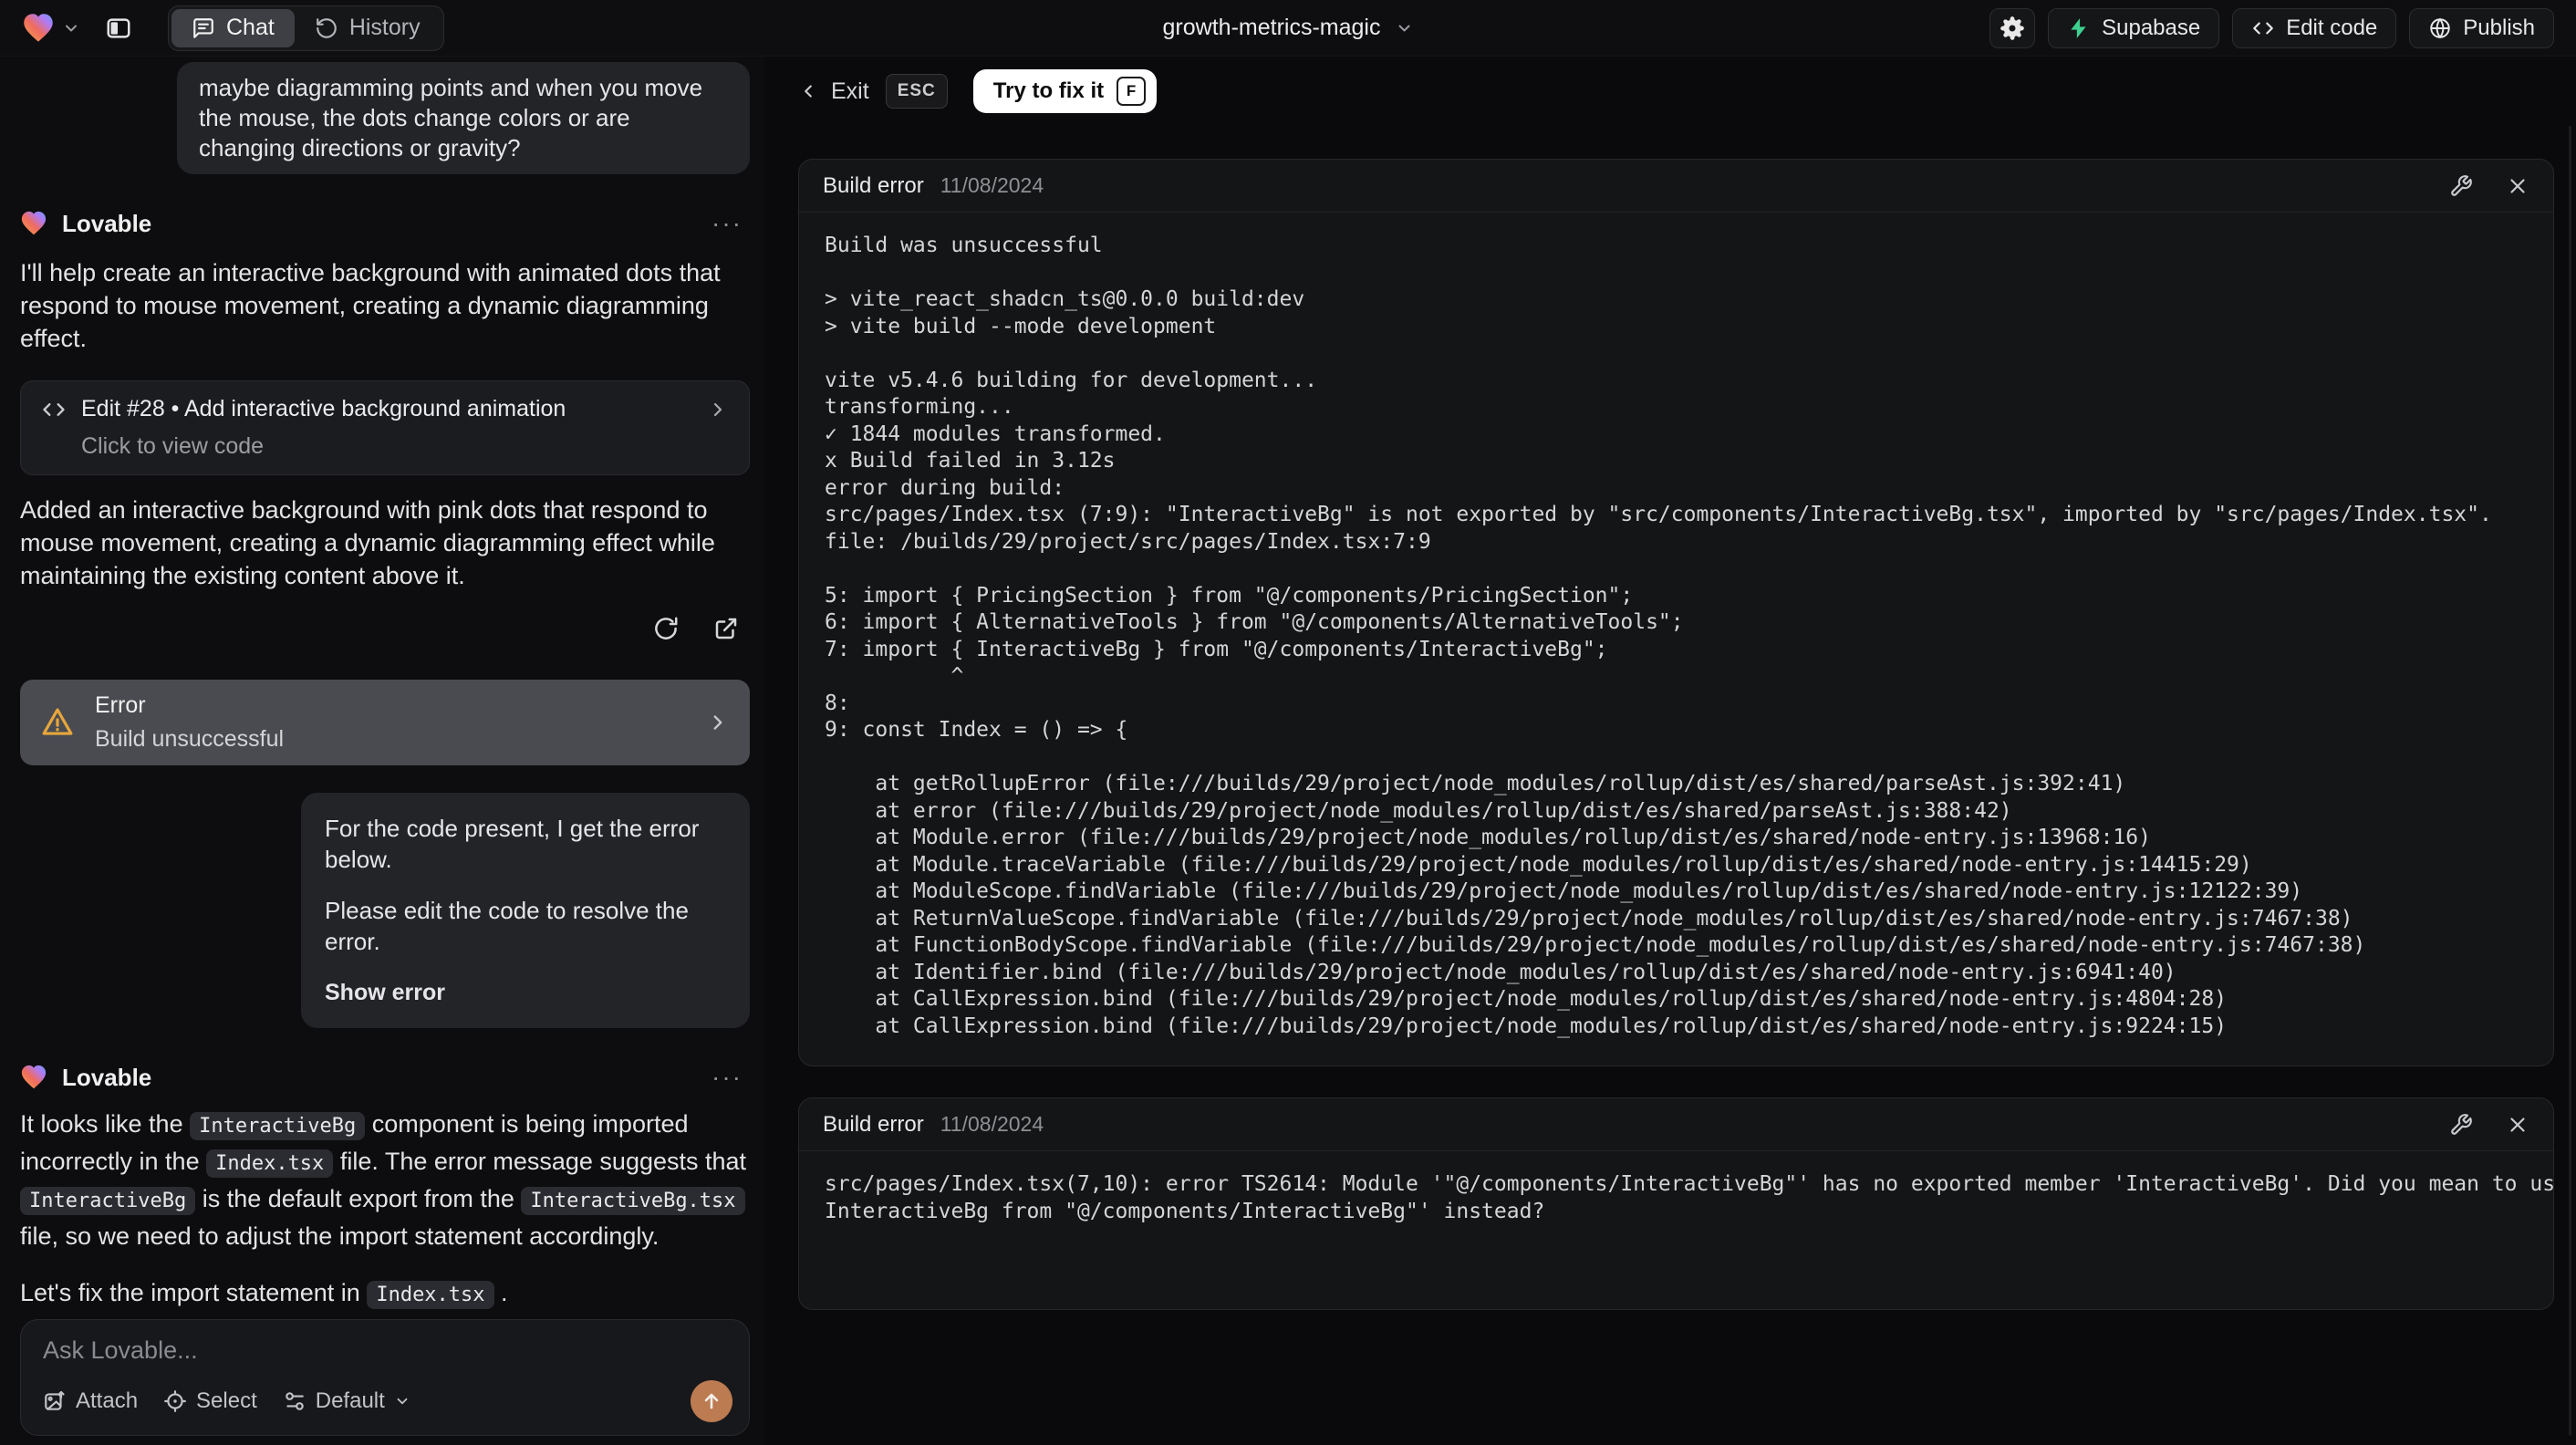 The width and height of the screenshot is (2576, 1445). I want to click on settings-button, so click(2012, 27).